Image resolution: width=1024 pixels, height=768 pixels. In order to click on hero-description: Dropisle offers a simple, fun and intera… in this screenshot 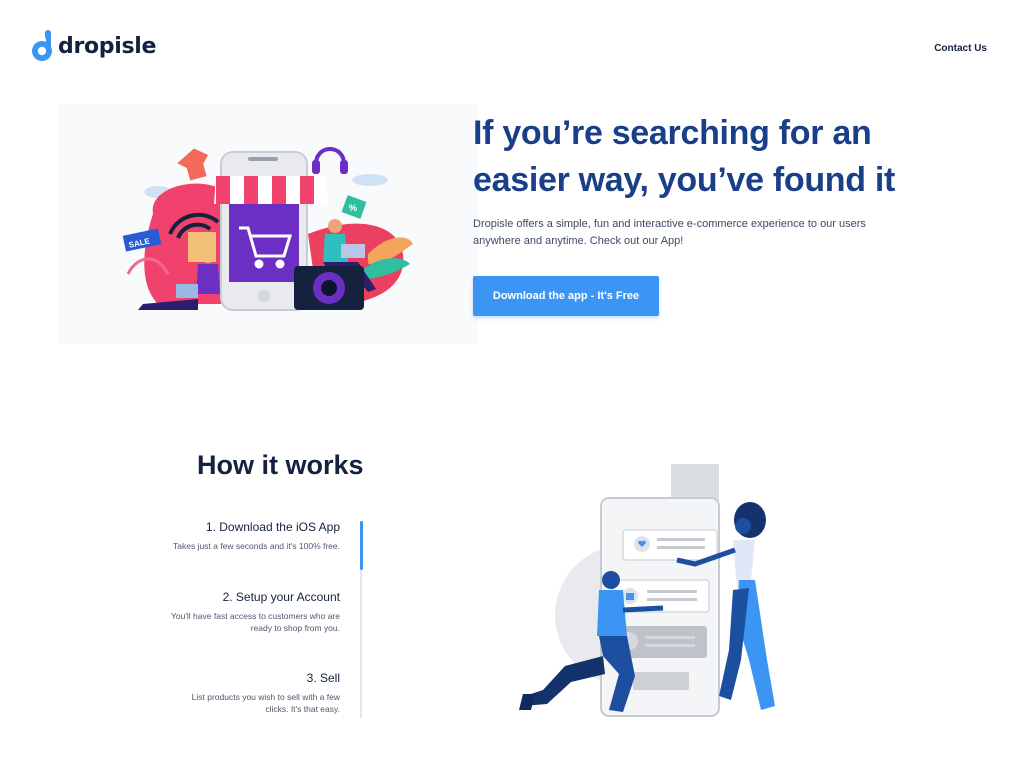, I will do `click(669, 232)`.